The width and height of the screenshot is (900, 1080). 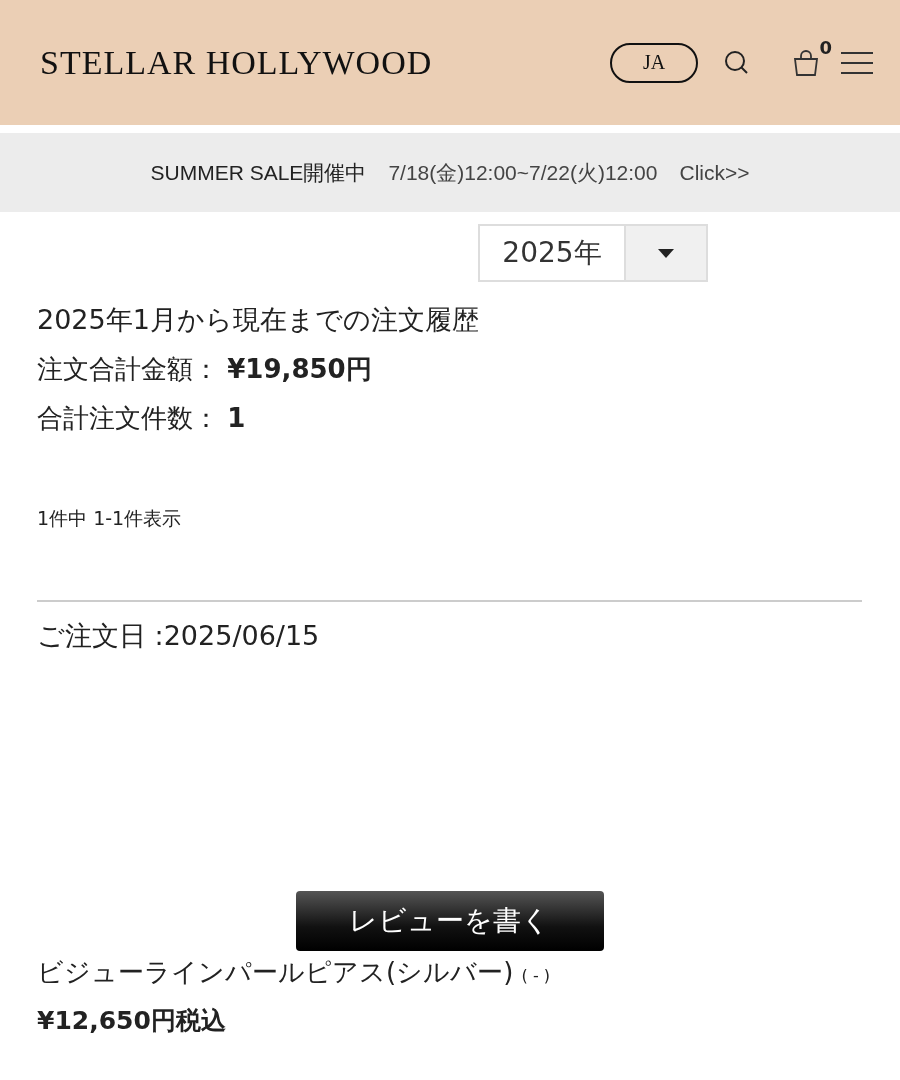 What do you see at coordinates (325, 62) in the screenshot?
I see `site-logo: STELLAR HOLLYWOOD` at bounding box center [325, 62].